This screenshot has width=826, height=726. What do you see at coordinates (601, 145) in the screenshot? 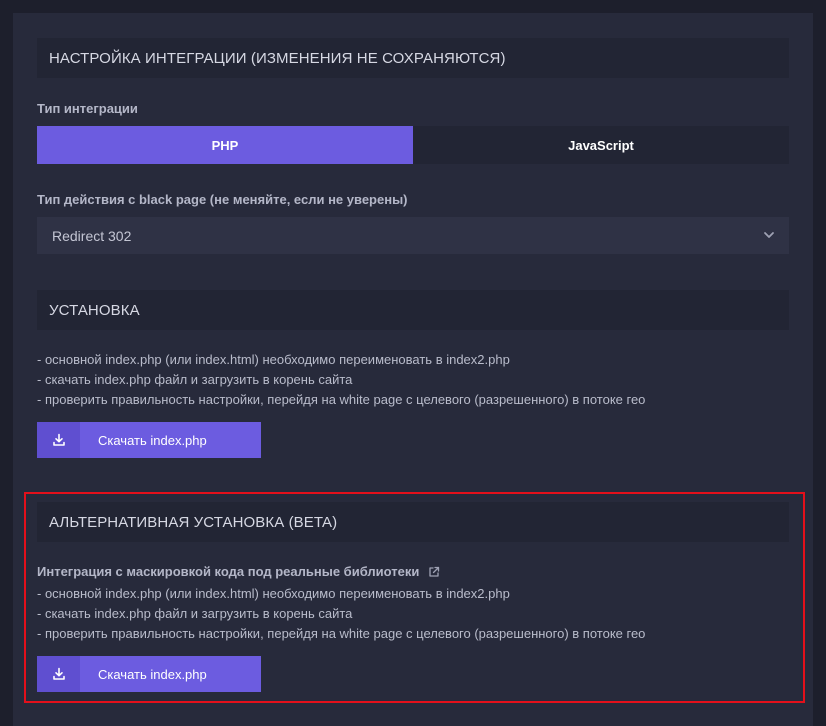
I see `integration-type-javascript-option: JavaScript` at bounding box center [601, 145].